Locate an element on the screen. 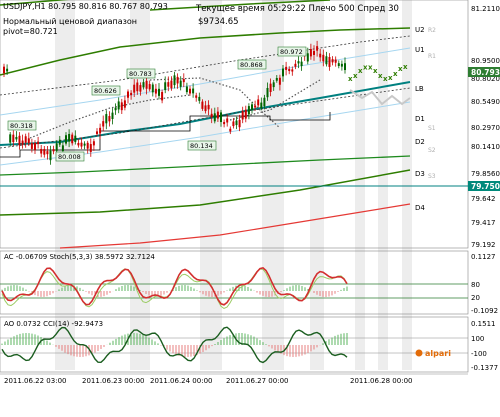 The width and height of the screenshot is (500, 417). price-tag-label: 80.783 is located at coordinates (140, 74).